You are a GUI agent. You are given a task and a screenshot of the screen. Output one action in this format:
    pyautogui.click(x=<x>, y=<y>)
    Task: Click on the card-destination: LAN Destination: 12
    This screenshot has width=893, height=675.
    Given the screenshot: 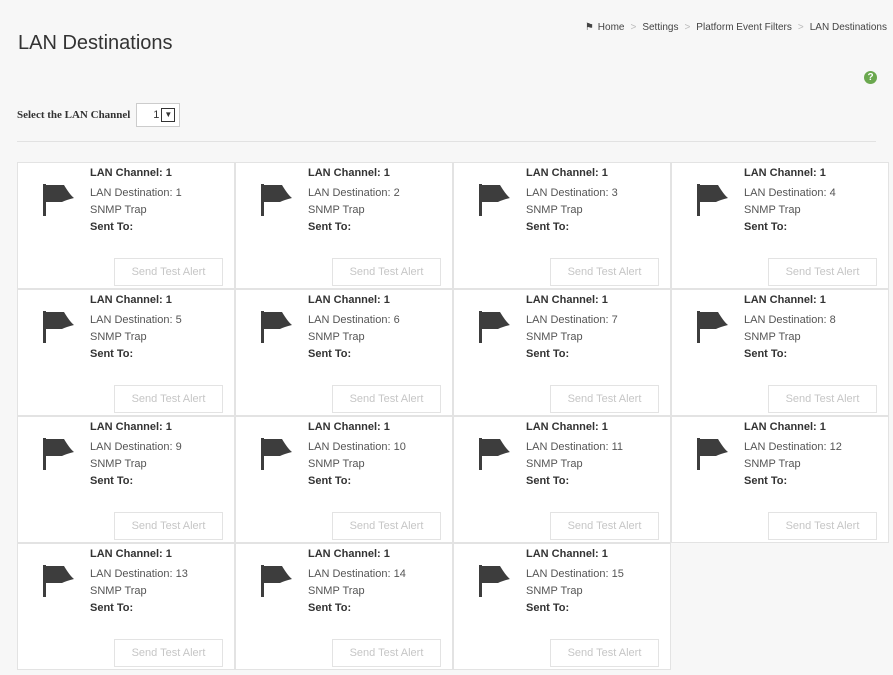 What is the action you would take?
    pyautogui.click(x=793, y=447)
    